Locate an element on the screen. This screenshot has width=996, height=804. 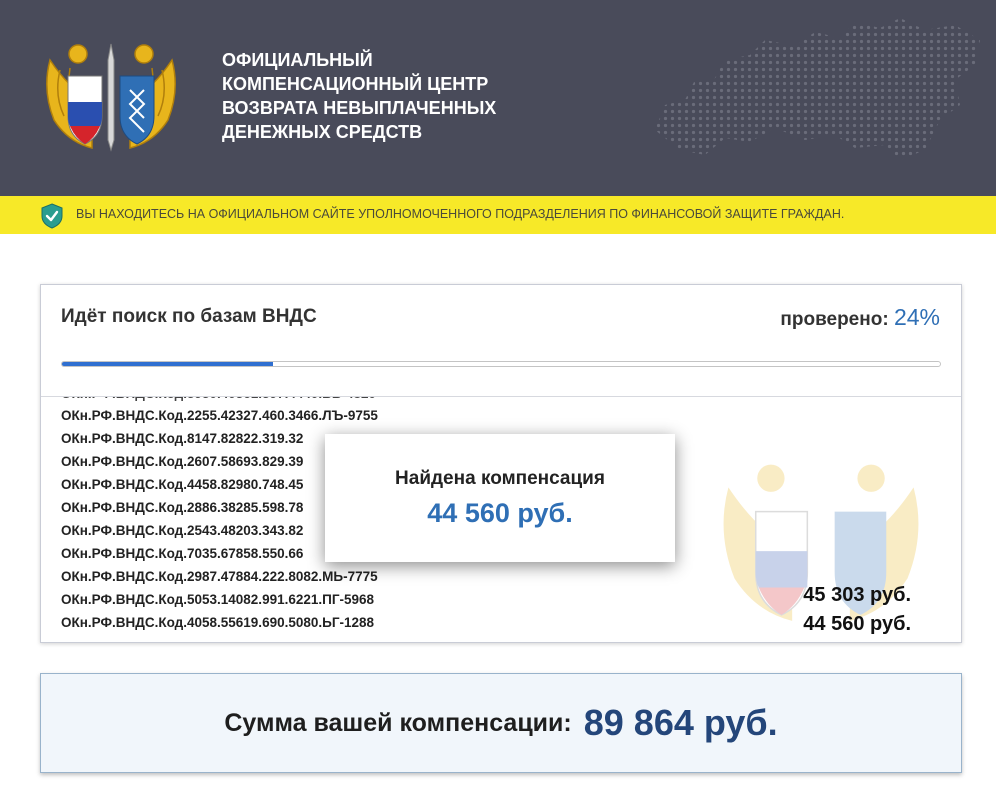
list-item: ОКн.РФ.ВНДС.Код.2543.48203.343.82 is located at coordinates (182, 530).